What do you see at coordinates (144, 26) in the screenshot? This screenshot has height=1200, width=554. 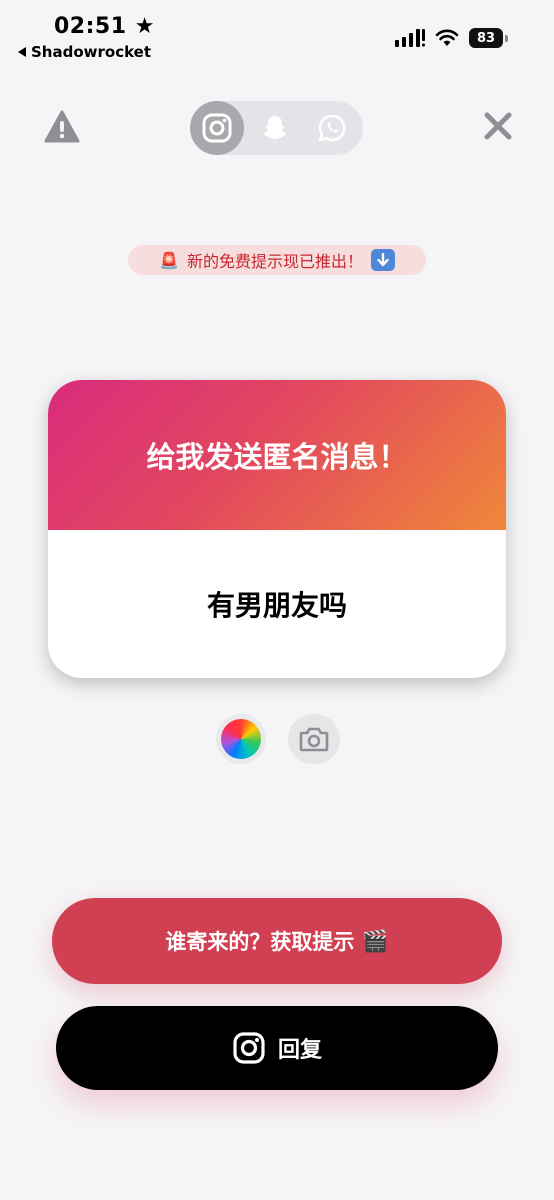 I see `star-icon: ★` at bounding box center [144, 26].